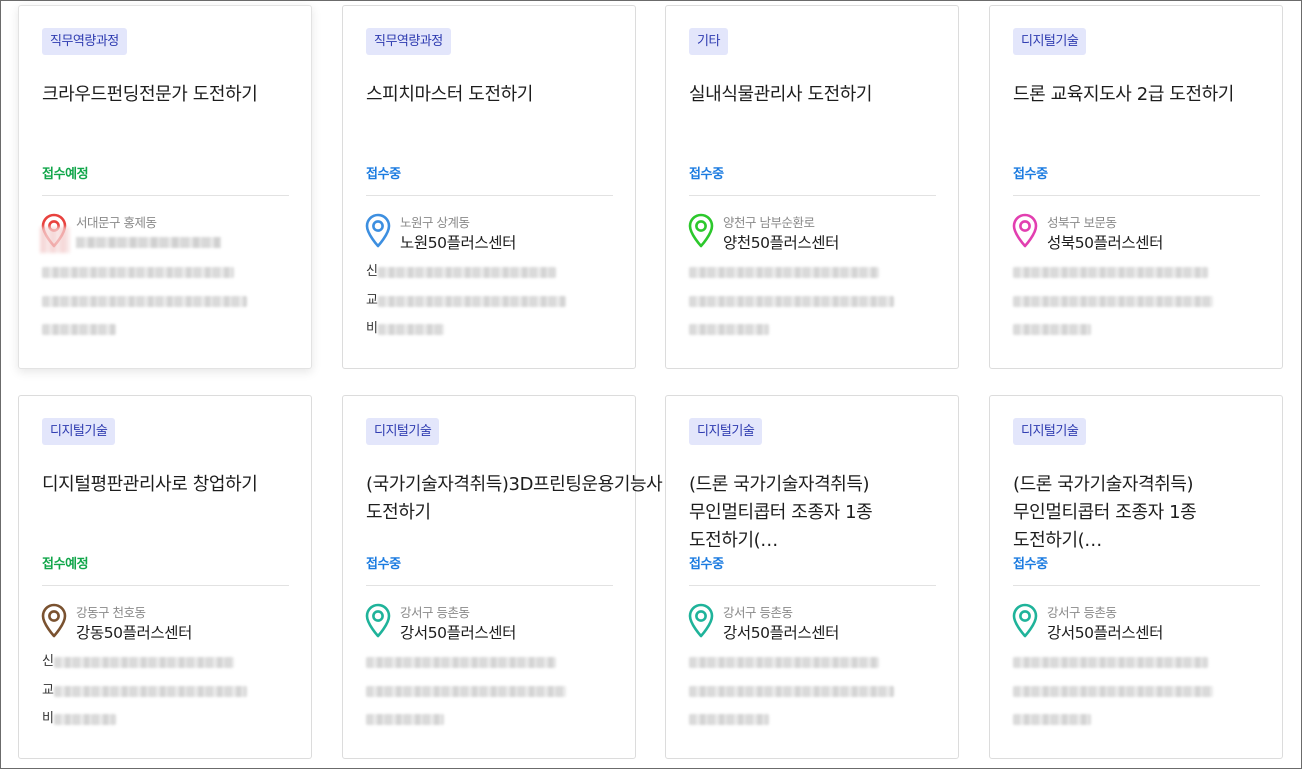 The height and width of the screenshot is (769, 1302). What do you see at coordinates (814, 95) in the screenshot?
I see `course-title: 실내식물관리사 도전하기` at bounding box center [814, 95].